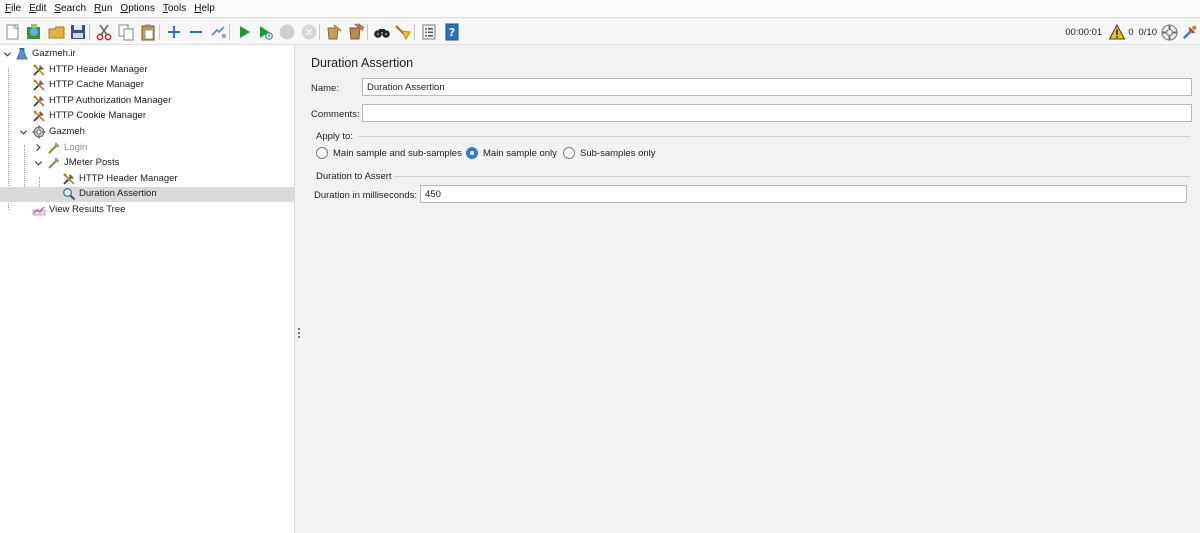 This screenshot has width=1200, height=533. I want to click on tree-node: JMeter Posts, so click(147, 163).